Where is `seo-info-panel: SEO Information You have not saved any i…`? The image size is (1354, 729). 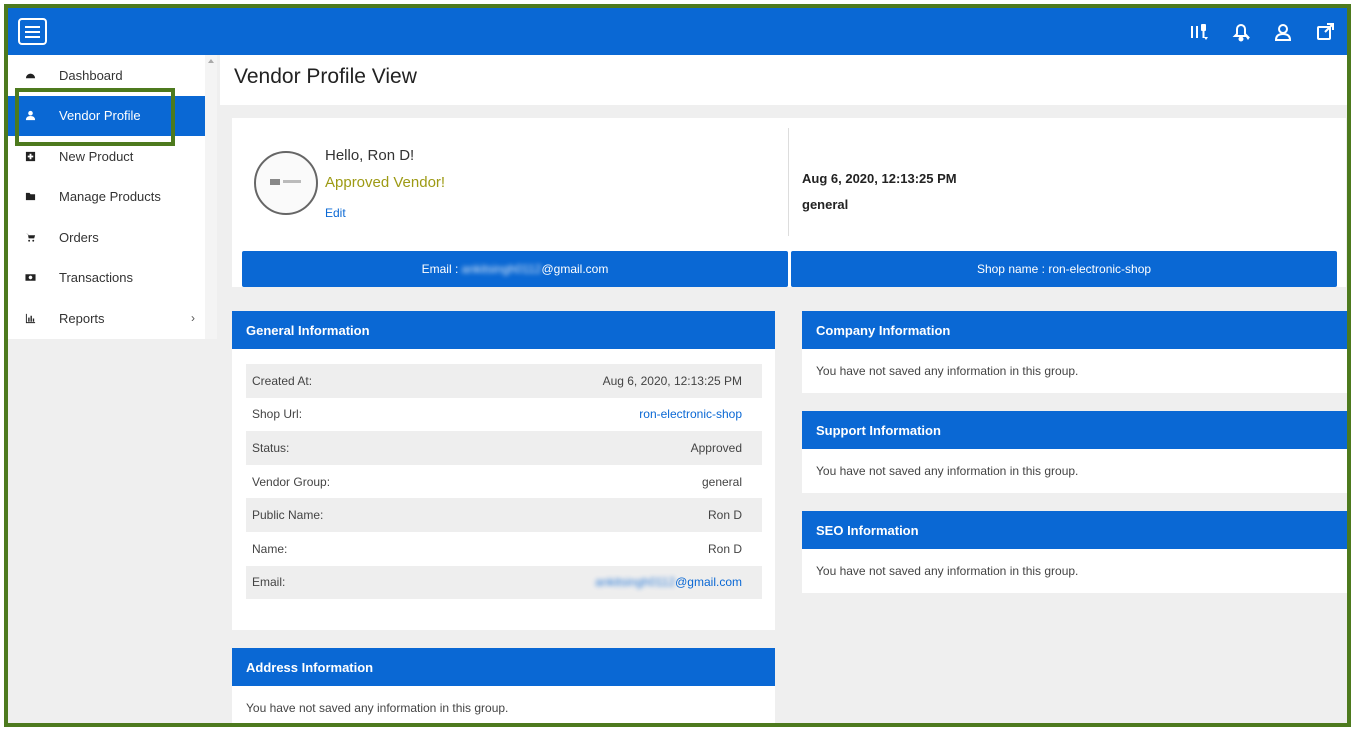 seo-info-panel: SEO Information You have not saved any i… is located at coordinates (1074, 552).